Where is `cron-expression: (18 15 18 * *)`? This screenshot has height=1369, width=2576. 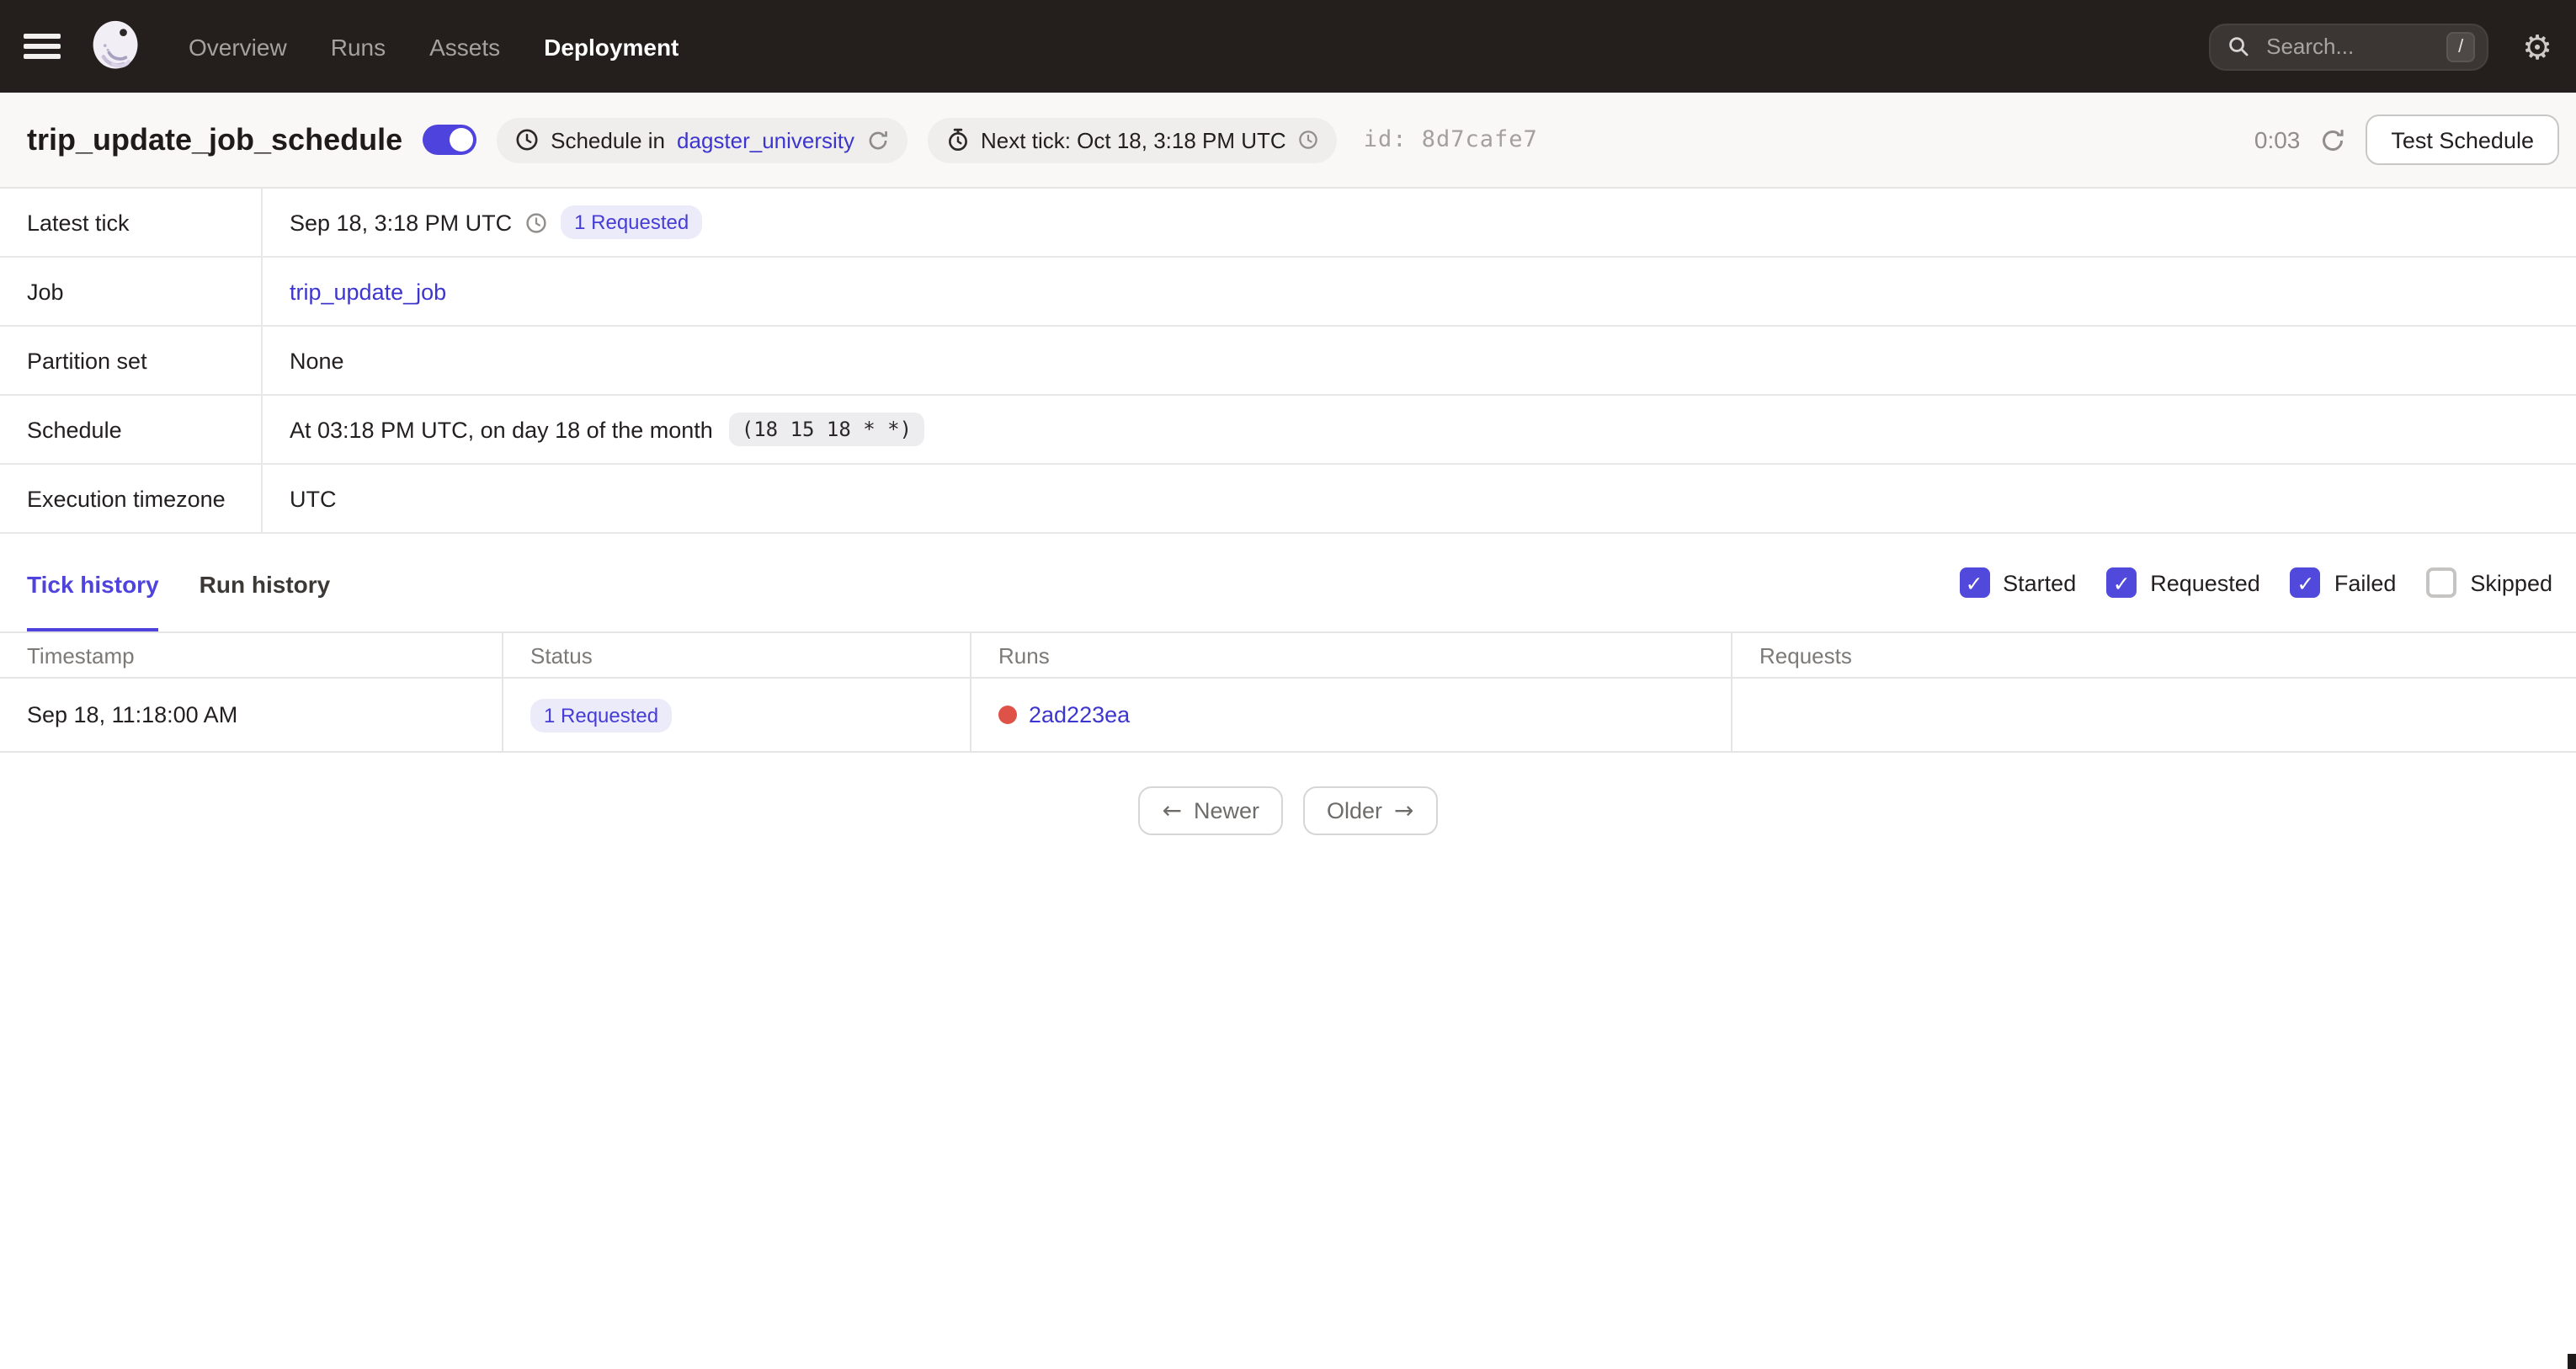
cron-expression: (18 15 18 * *) is located at coordinates (826, 429).